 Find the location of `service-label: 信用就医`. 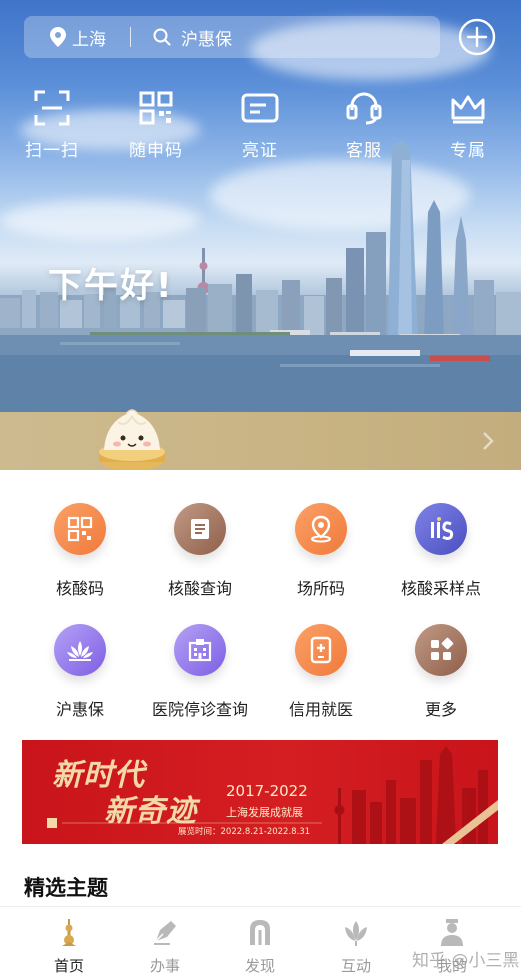

service-label: 信用就医 is located at coordinates (320, 709).